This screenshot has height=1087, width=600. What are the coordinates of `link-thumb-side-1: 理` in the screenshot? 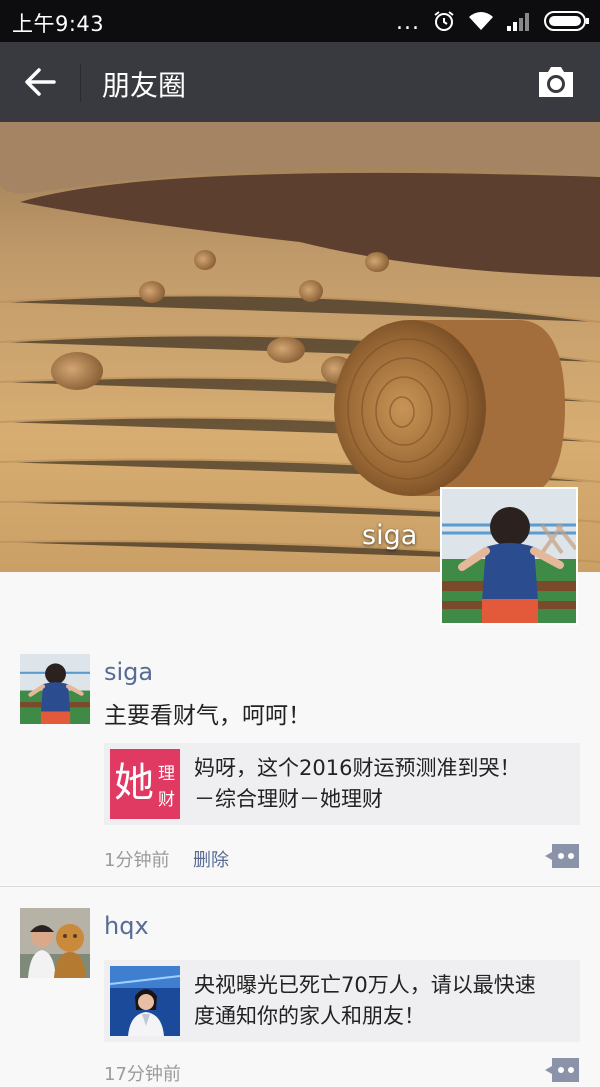 It's located at (166, 774).